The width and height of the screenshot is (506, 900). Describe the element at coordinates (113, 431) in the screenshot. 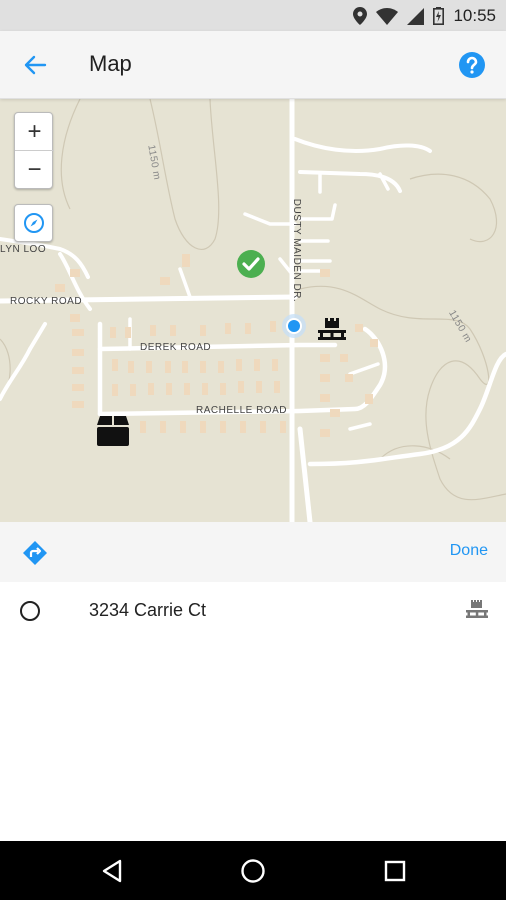

I see `package-marker-icon` at that location.